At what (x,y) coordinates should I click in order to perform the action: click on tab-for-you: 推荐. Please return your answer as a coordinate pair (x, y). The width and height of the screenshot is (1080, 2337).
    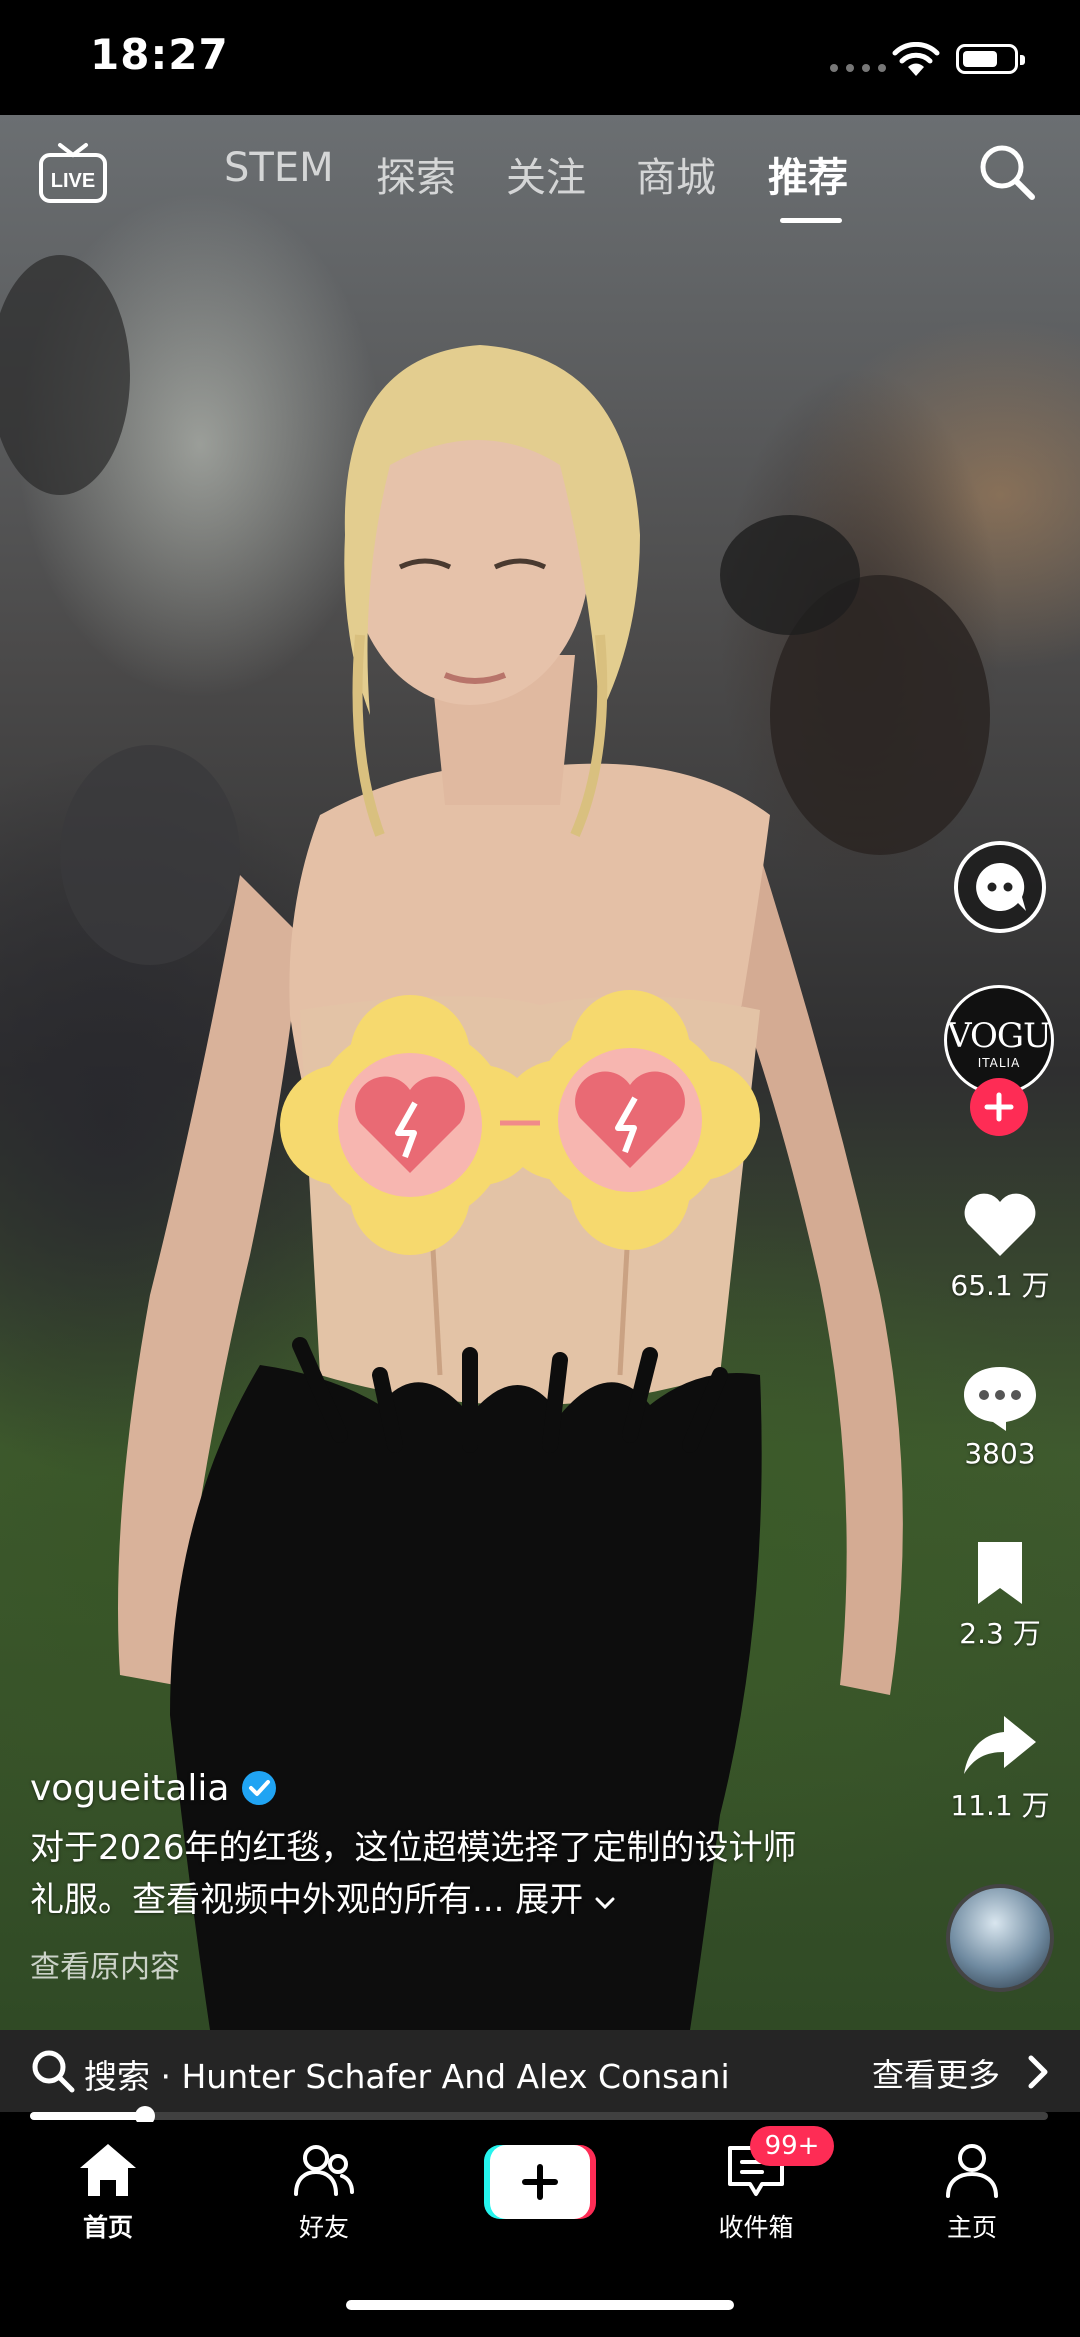
    Looking at the image, I should click on (808, 174).